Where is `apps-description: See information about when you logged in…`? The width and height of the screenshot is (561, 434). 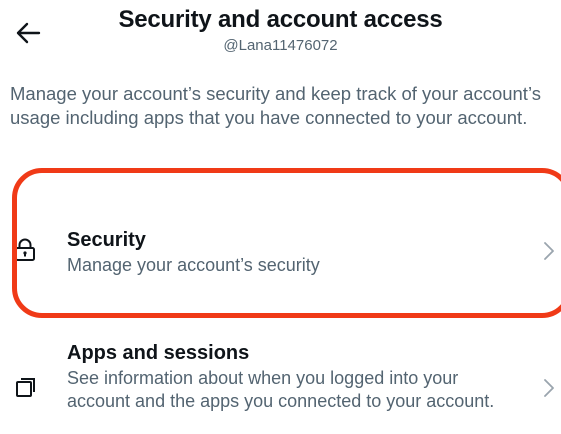 apps-description: See information about when you logged in… is located at coordinates (281, 389).